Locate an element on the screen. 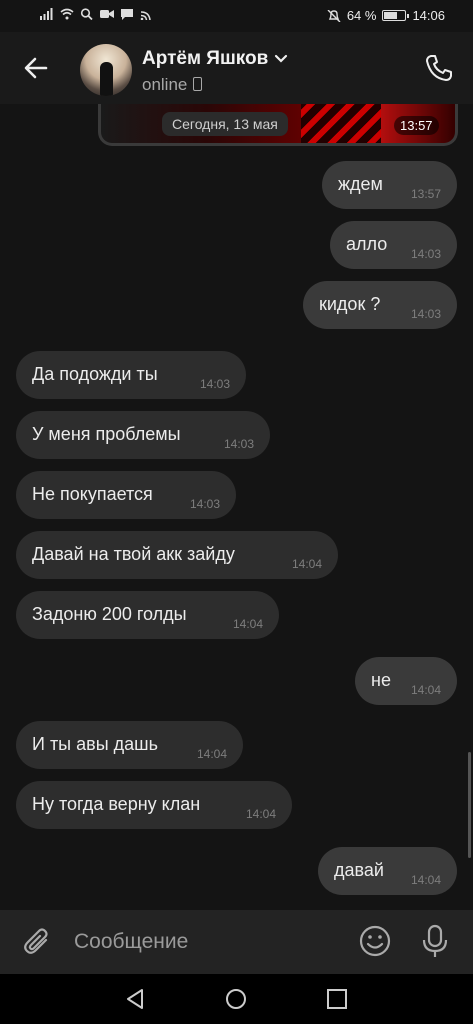  signal-icon is located at coordinates (46, 14).